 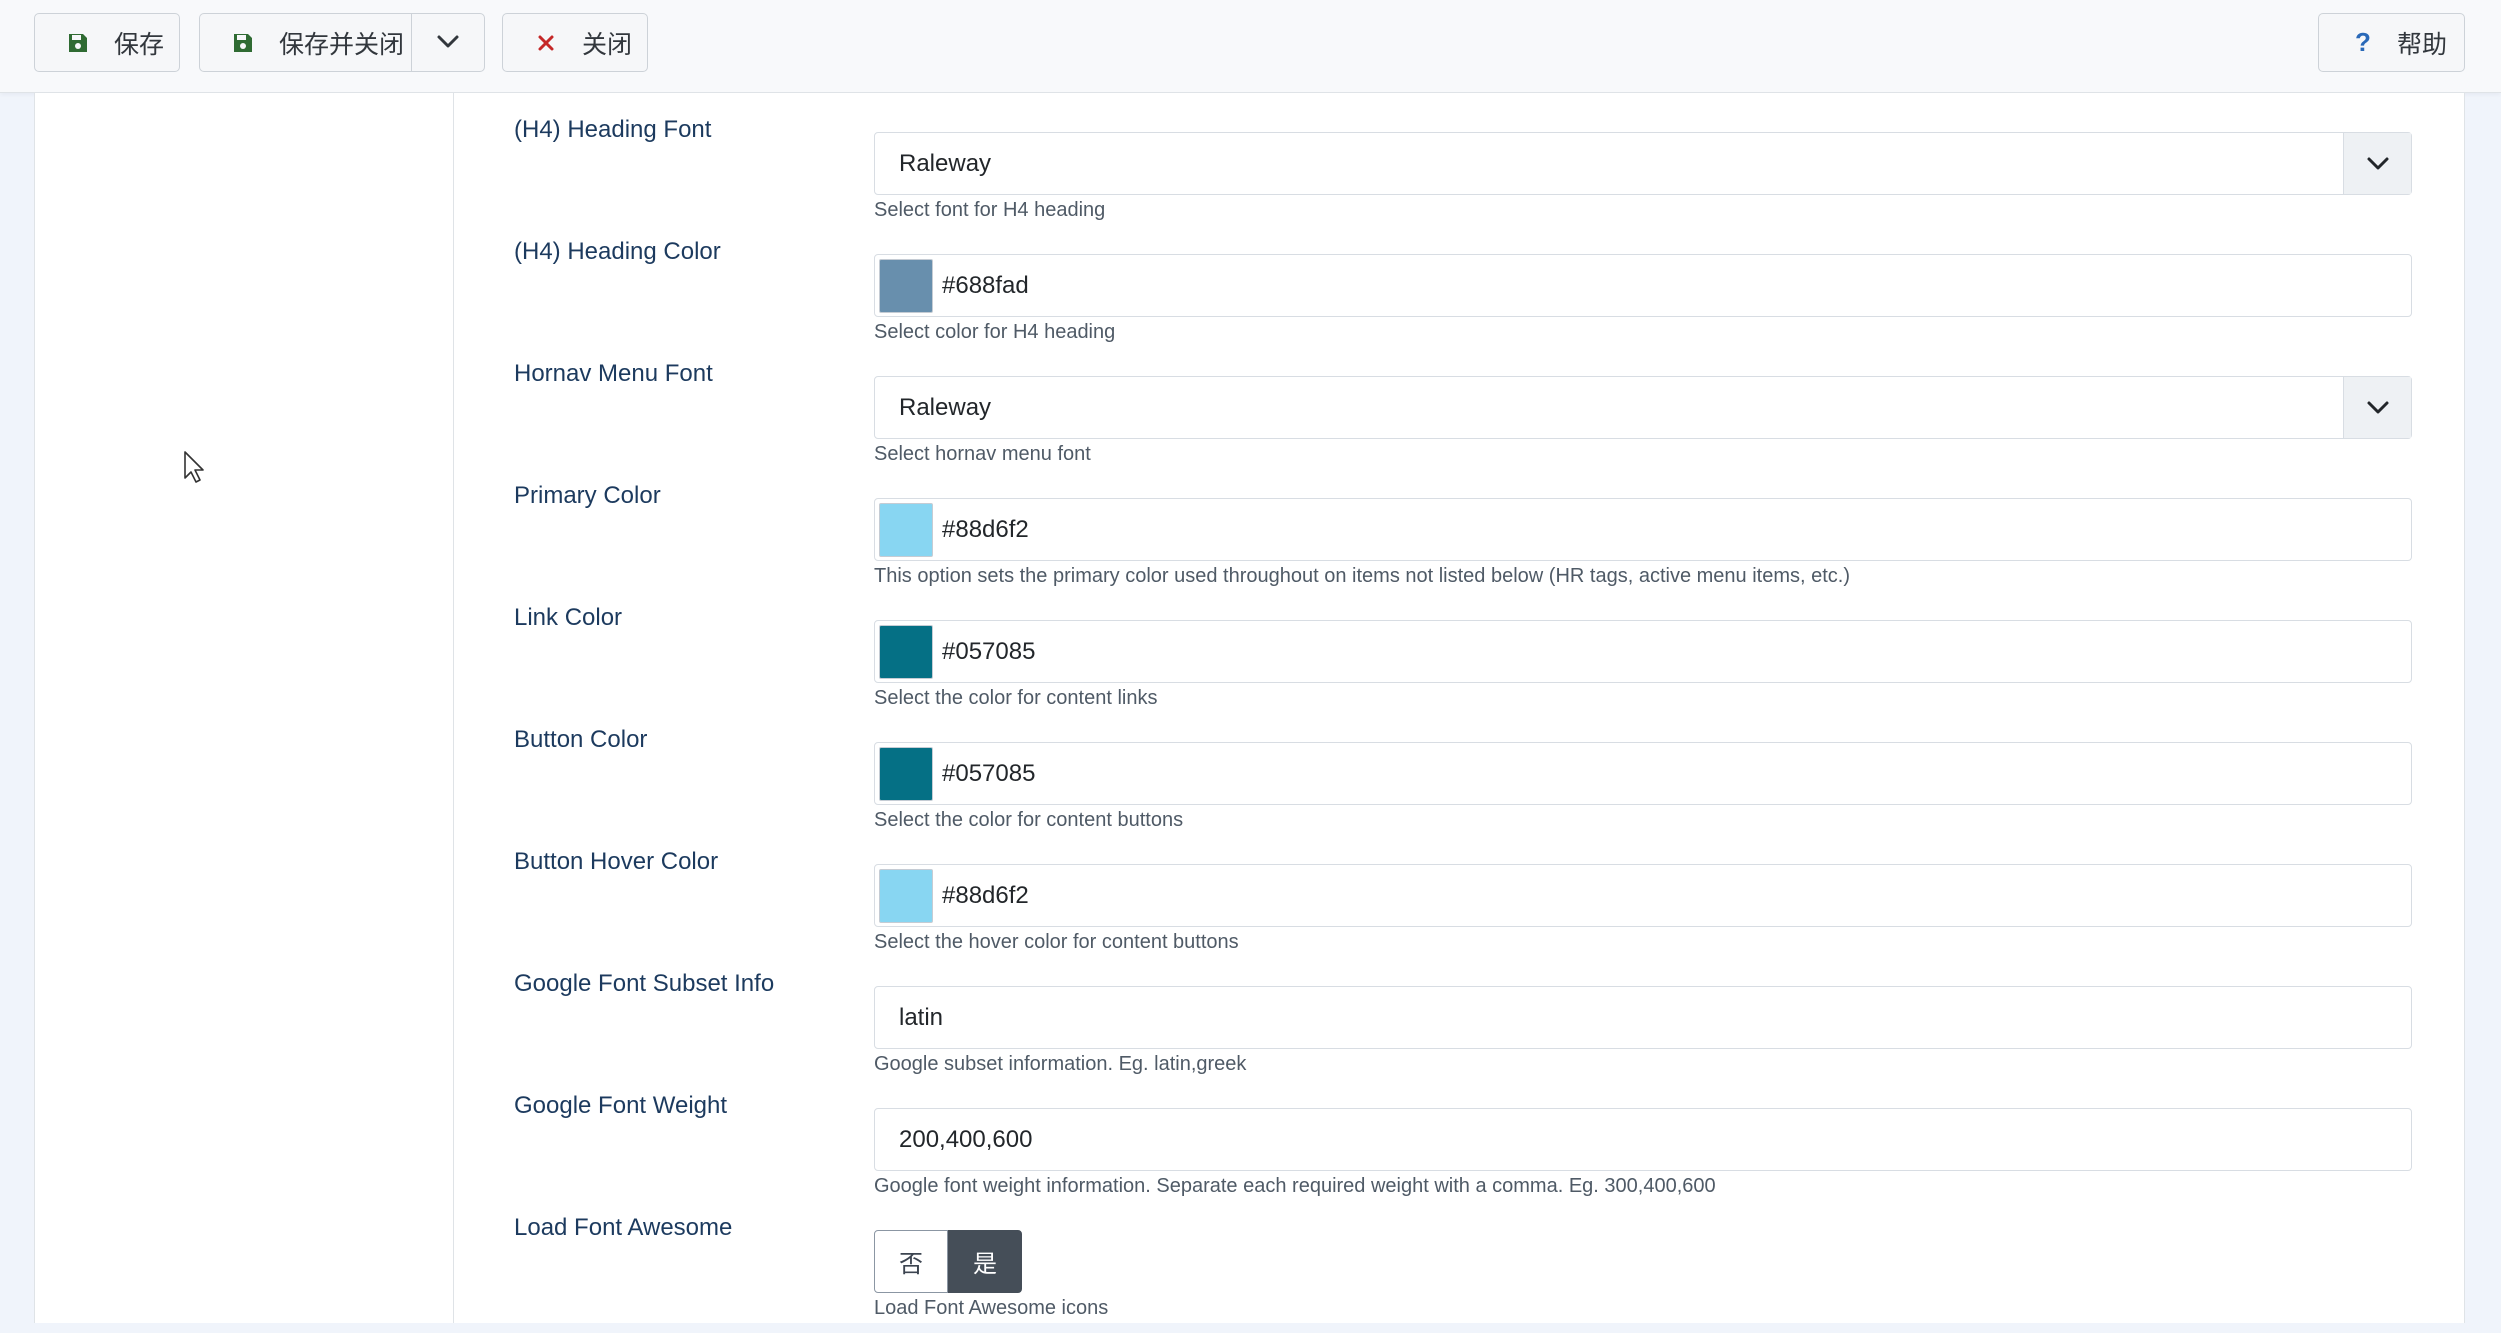 I want to click on link-color-input: #057085, so click(x=1643, y=651).